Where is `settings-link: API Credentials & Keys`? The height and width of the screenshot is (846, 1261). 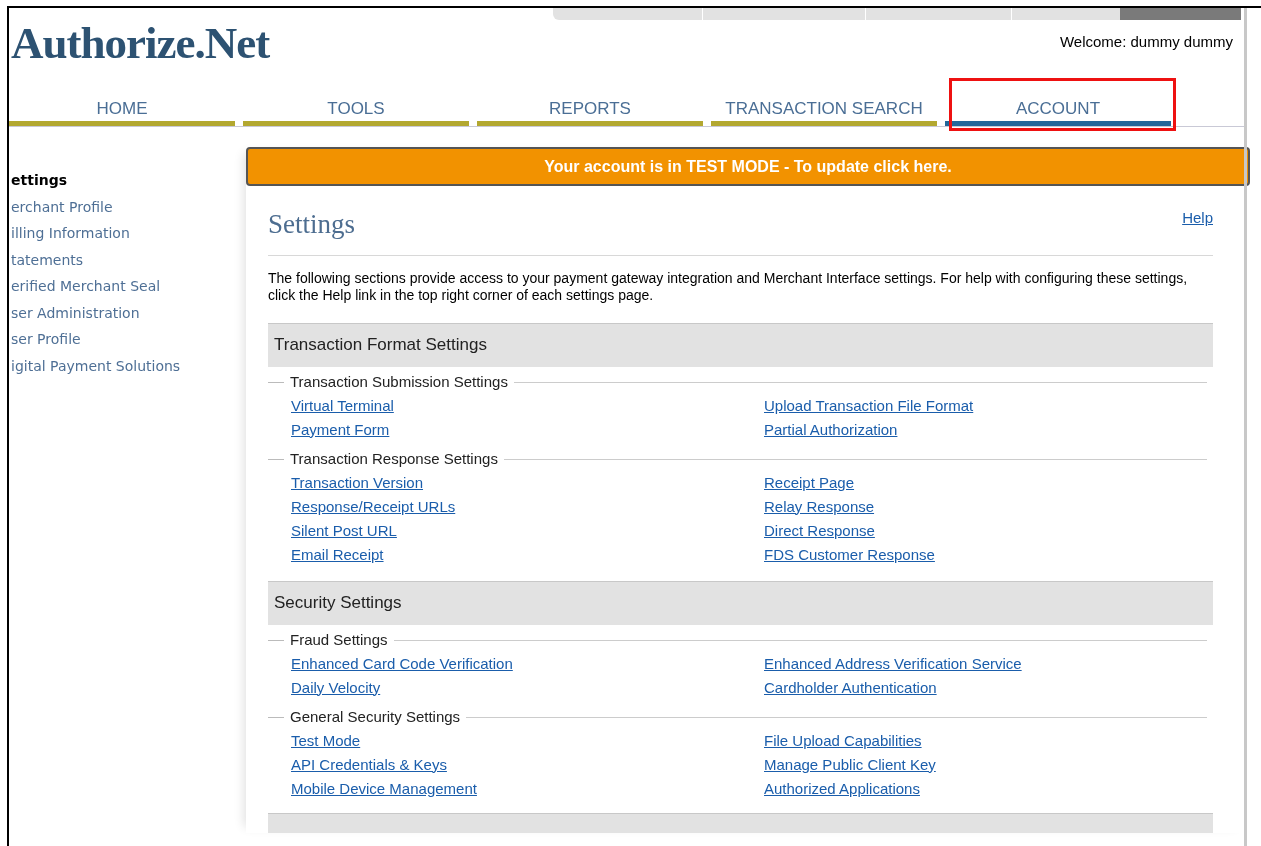 settings-link: API Credentials & Keys is located at coordinates (369, 764).